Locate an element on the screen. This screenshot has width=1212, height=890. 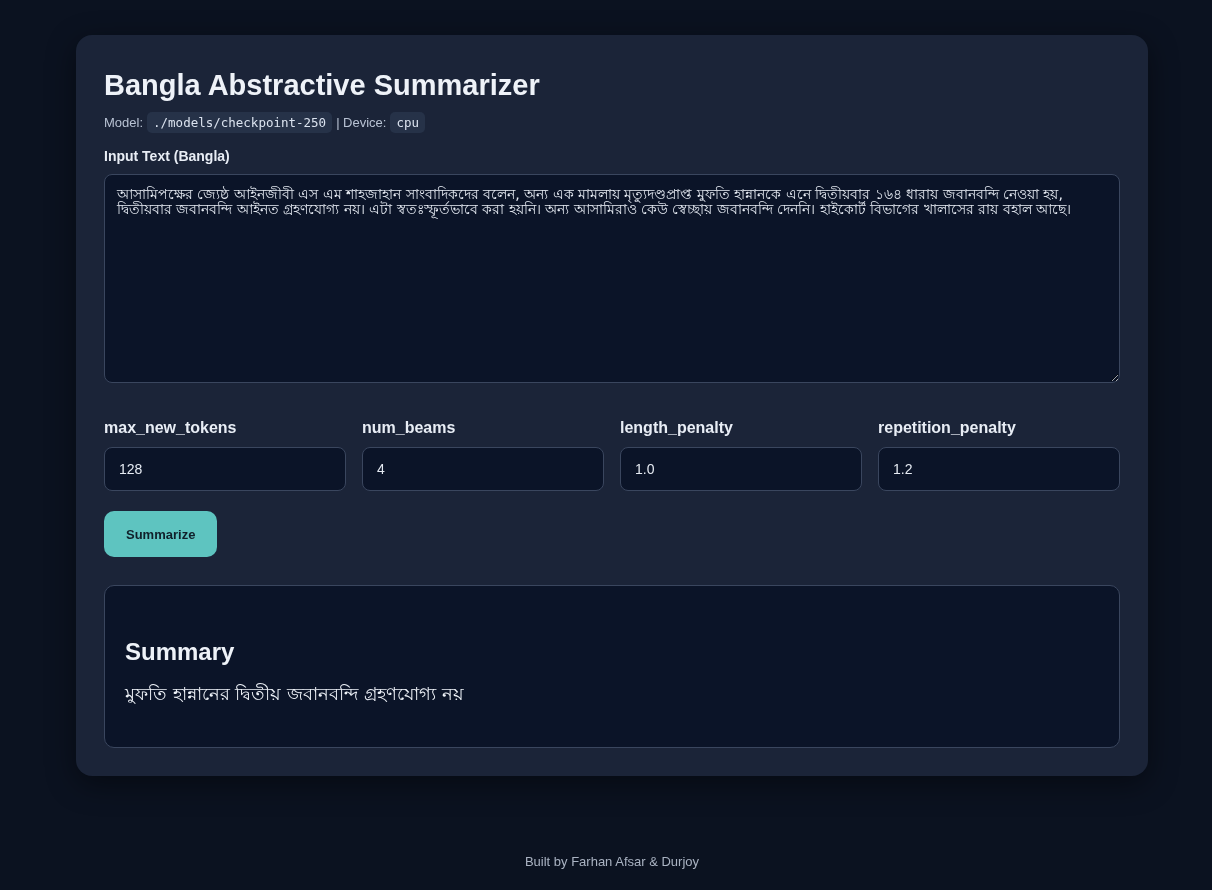
summary-text: মুফতি হান্নানের দ্বিতীয় জবানবন্দি গ্রহণযোগ্য নয় is located at coordinates (295, 694).